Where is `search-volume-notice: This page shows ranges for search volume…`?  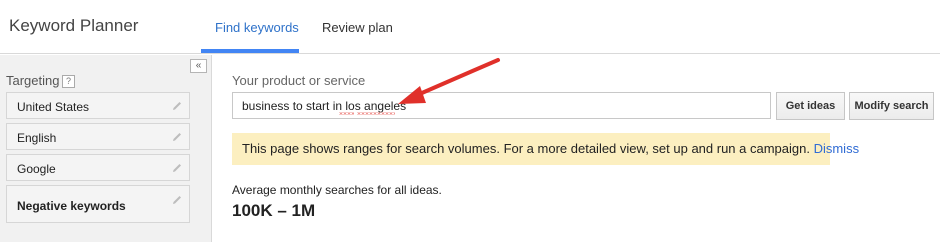
search-volume-notice: This page shows ranges for search volume… is located at coordinates (545, 149).